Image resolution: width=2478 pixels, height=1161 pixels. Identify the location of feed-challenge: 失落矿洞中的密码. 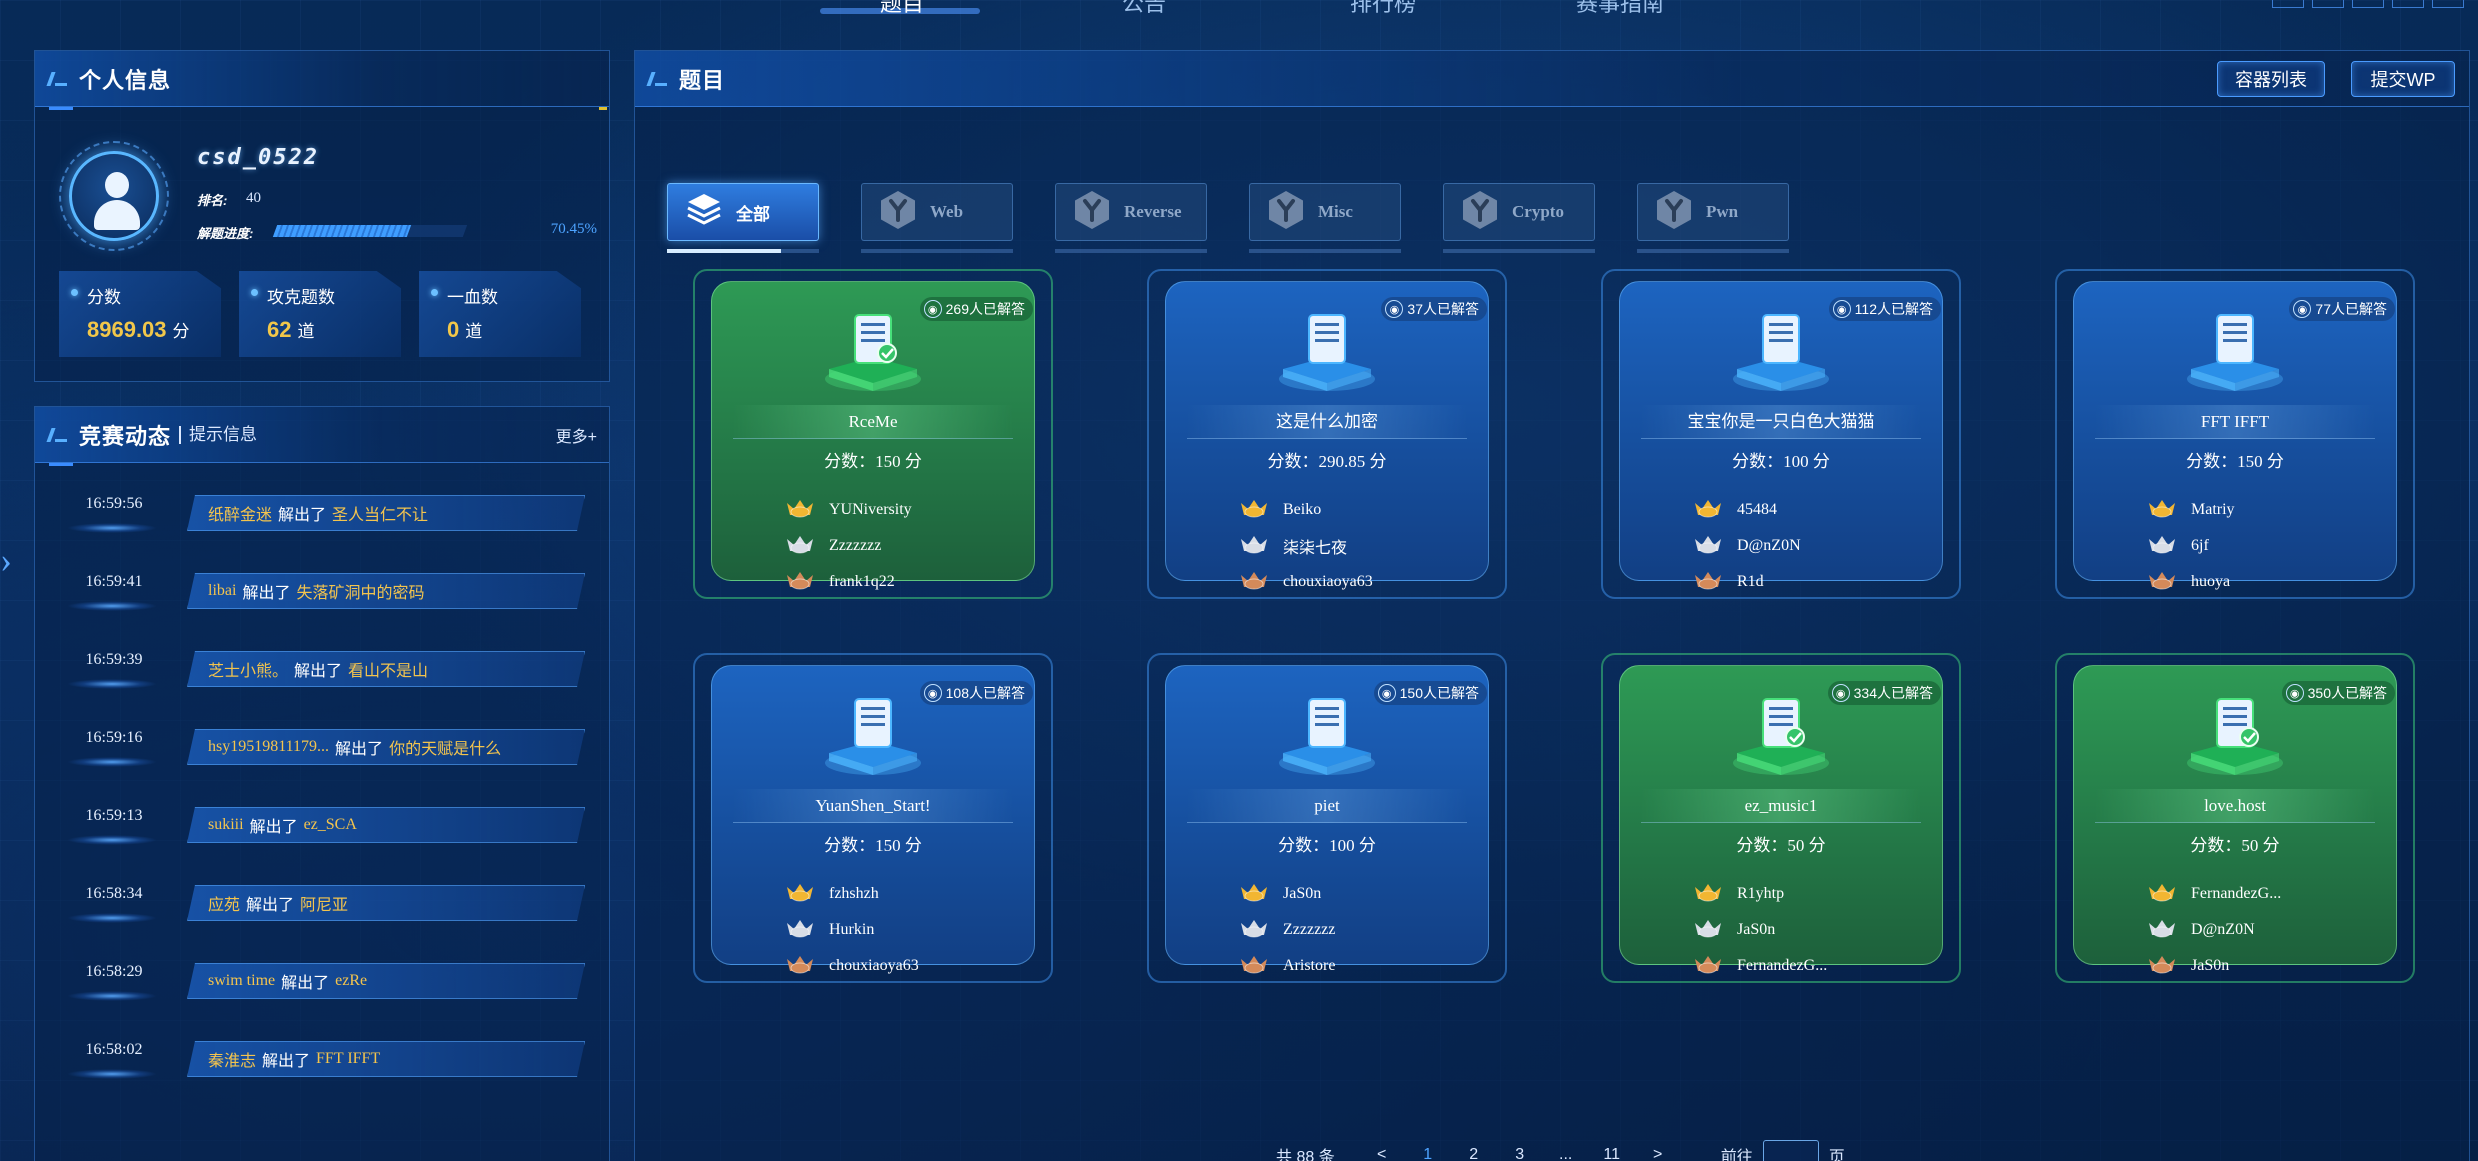
(360, 591).